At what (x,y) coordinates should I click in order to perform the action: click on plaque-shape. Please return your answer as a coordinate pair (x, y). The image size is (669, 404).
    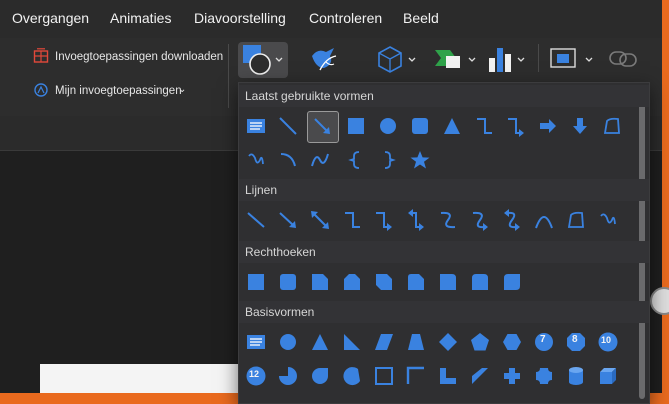
    Looking at the image, I should click on (544, 376).